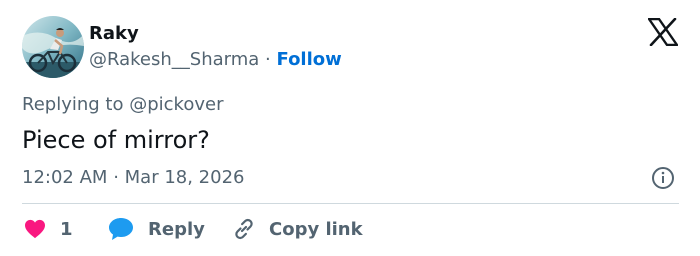  I want to click on speech-bubble-icon, so click(121, 229).